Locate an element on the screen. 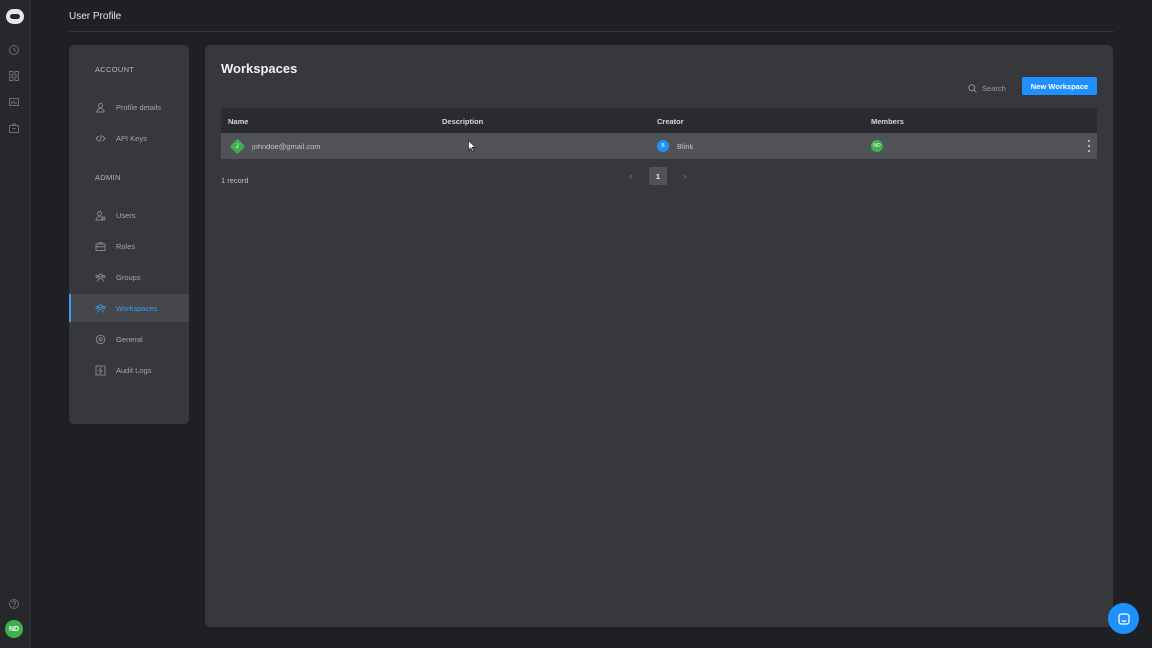 The width and height of the screenshot is (1152, 648). group-icon is located at coordinates (100, 277).